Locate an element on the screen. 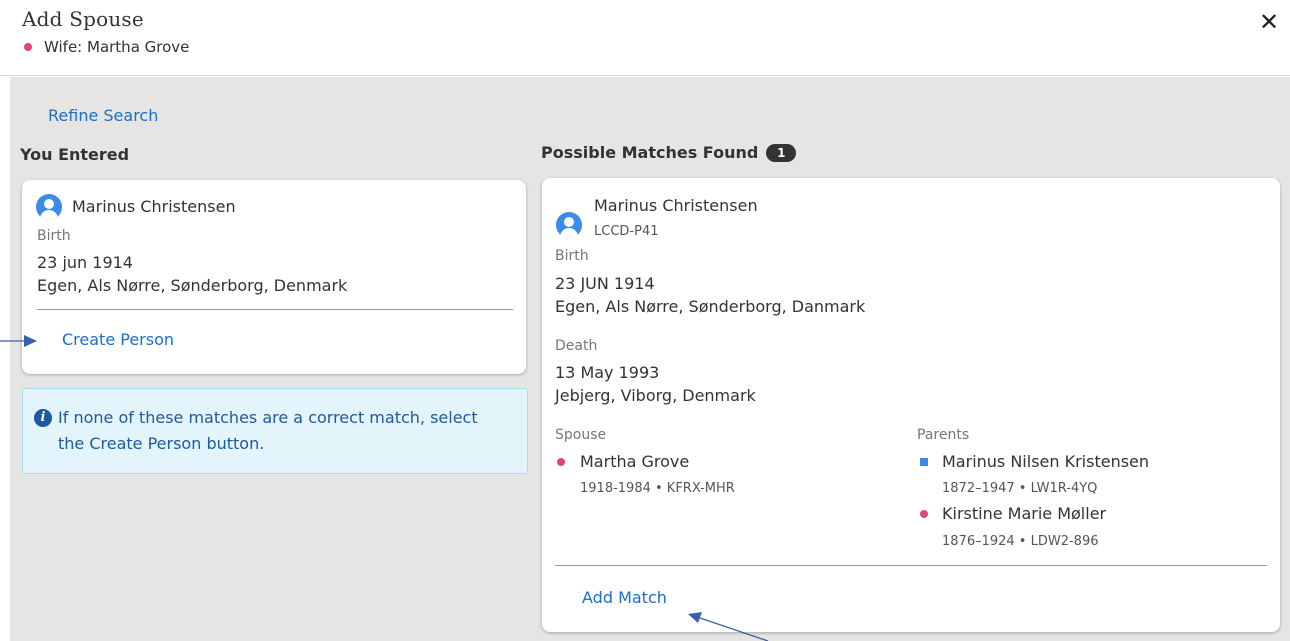 The height and width of the screenshot is (641, 1290). match-birth-label: Birth is located at coordinates (572, 256).